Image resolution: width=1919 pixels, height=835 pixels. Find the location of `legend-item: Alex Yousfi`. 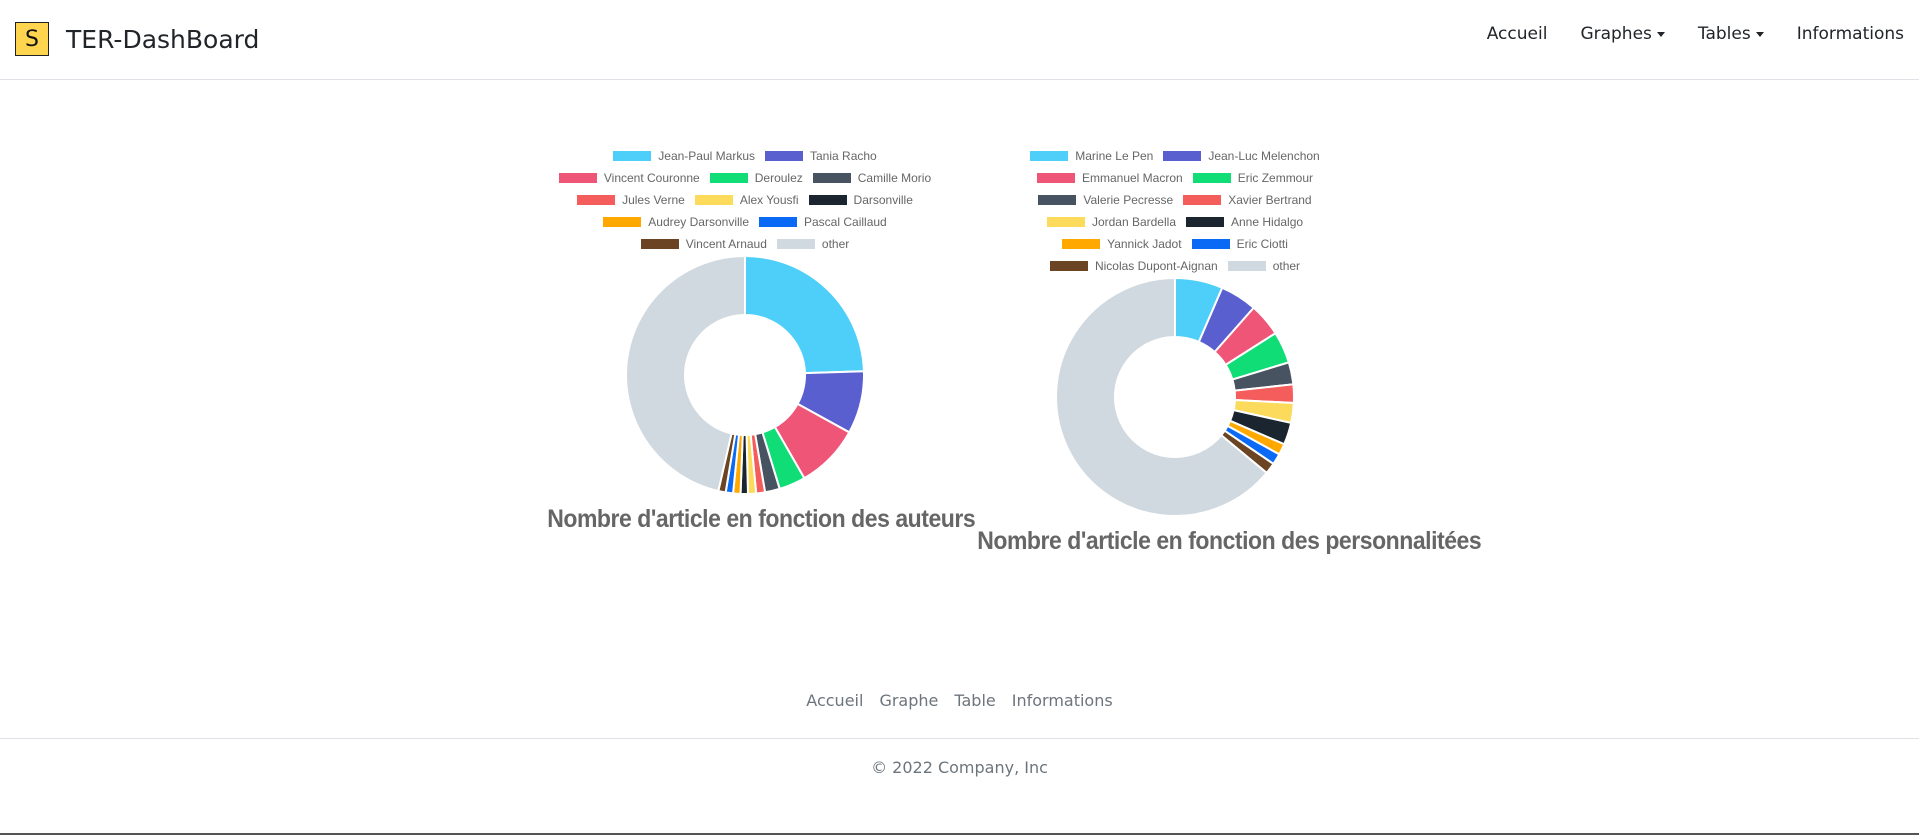

legend-item: Alex Yousfi is located at coordinates (746, 200).